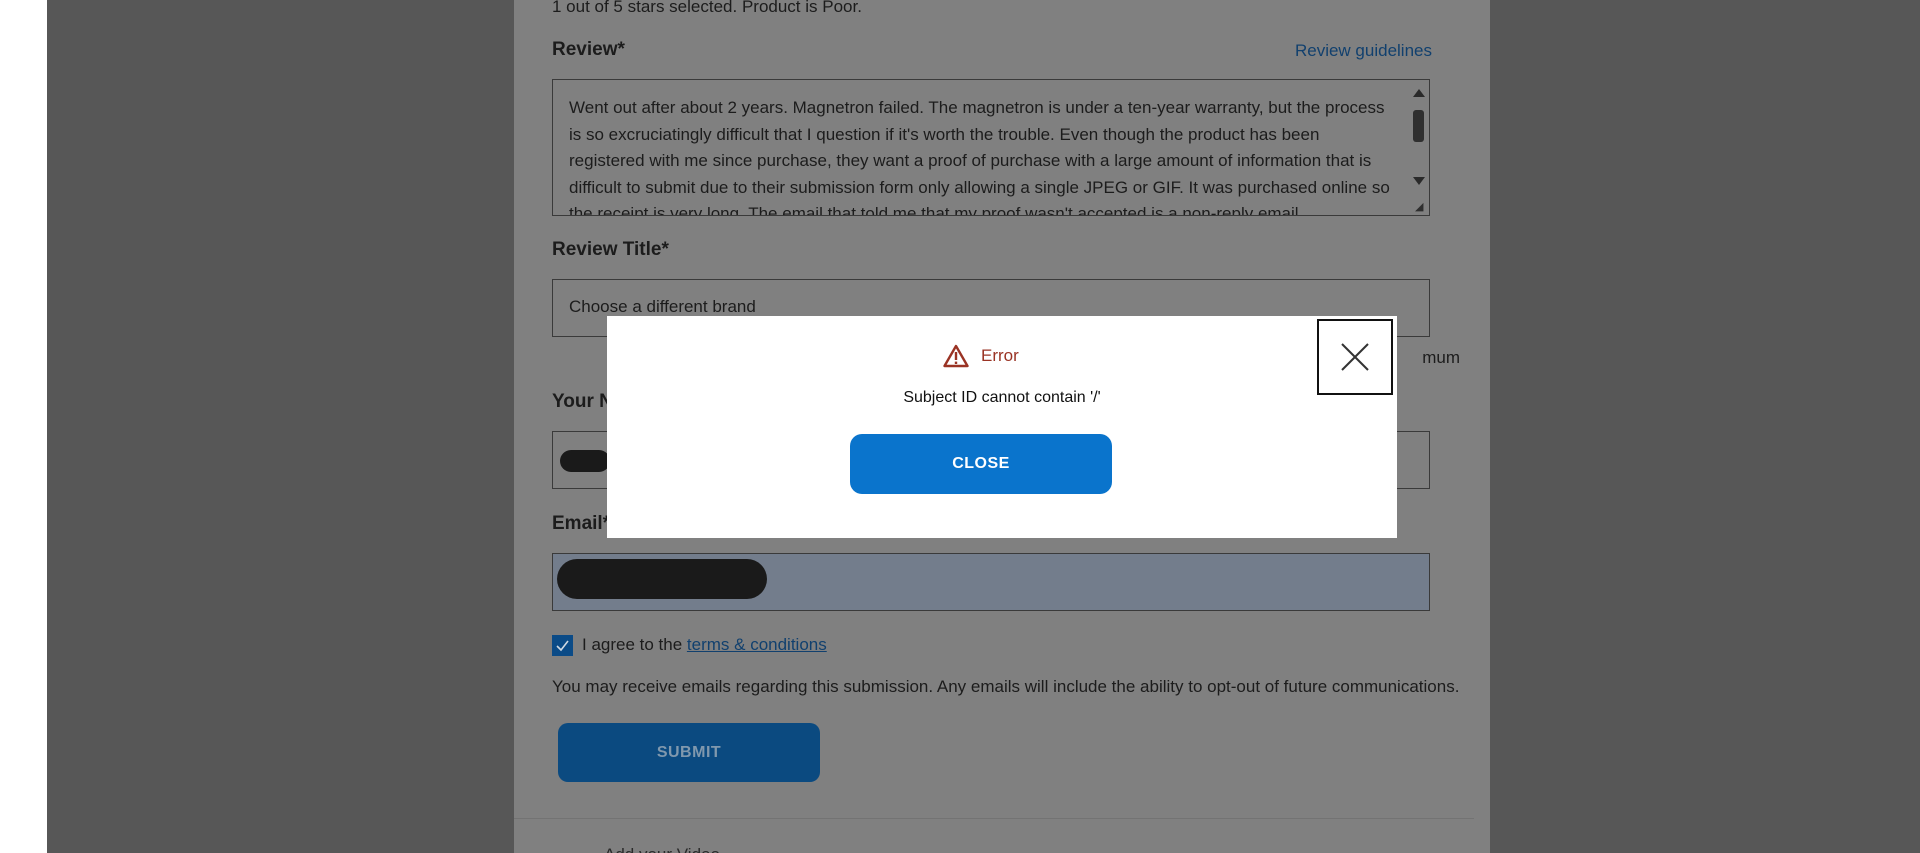 This screenshot has height=853, width=1920. I want to click on review-title-value: Choose a different brand, so click(662, 306).